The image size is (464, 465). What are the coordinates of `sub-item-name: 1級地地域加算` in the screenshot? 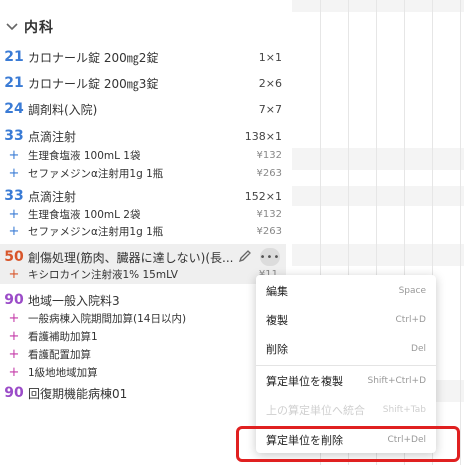 It's located at (63, 372).